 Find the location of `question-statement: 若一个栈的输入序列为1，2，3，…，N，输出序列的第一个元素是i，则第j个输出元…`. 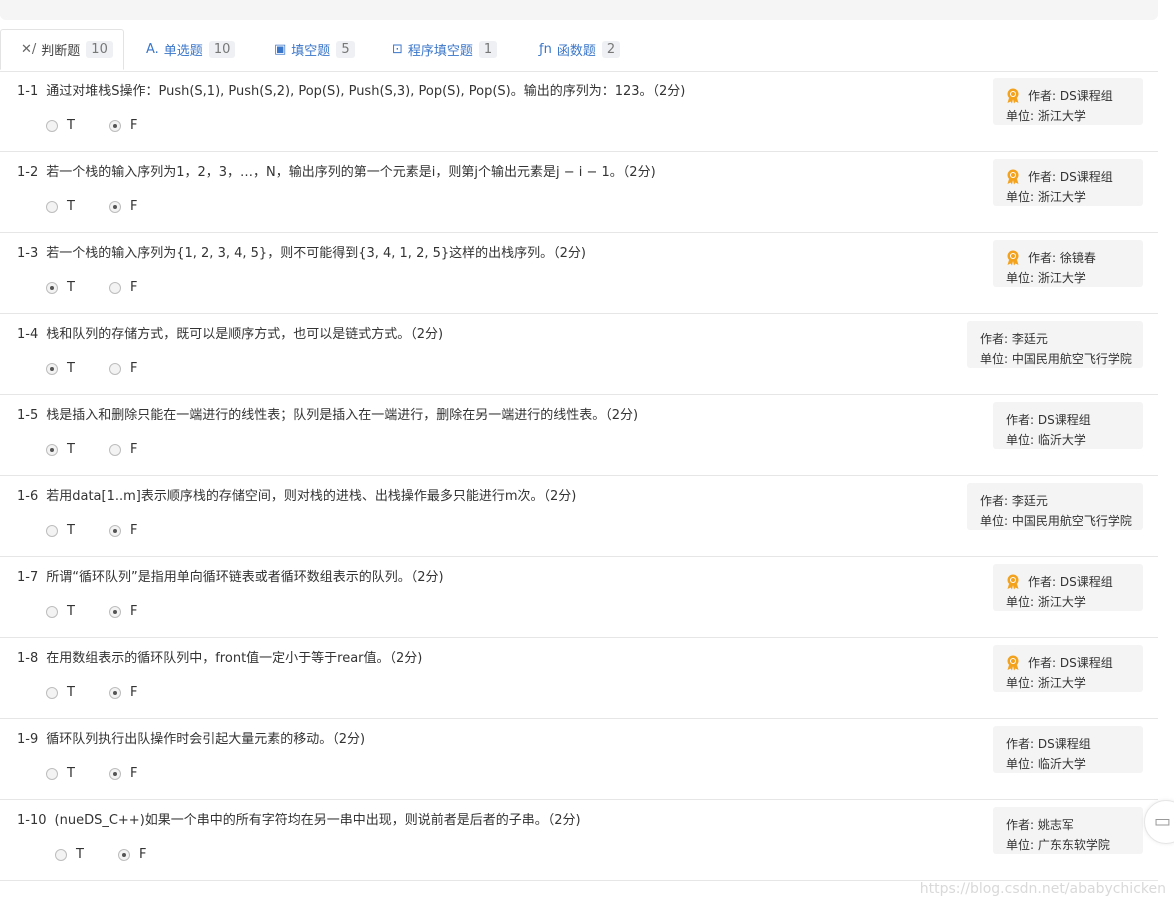

question-statement: 若一个栈的输入序列为1，2，3，…，N，输出序列的第一个元素是i，则第j个输出元… is located at coordinates (351, 172).